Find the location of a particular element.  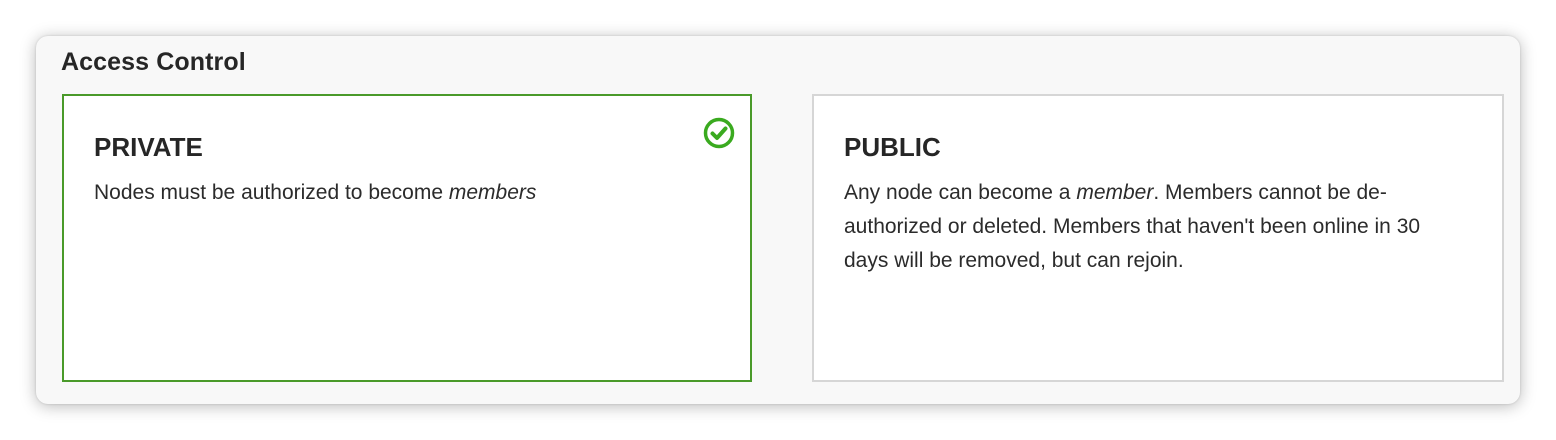

public-option-title: PUBLIC is located at coordinates (892, 147).